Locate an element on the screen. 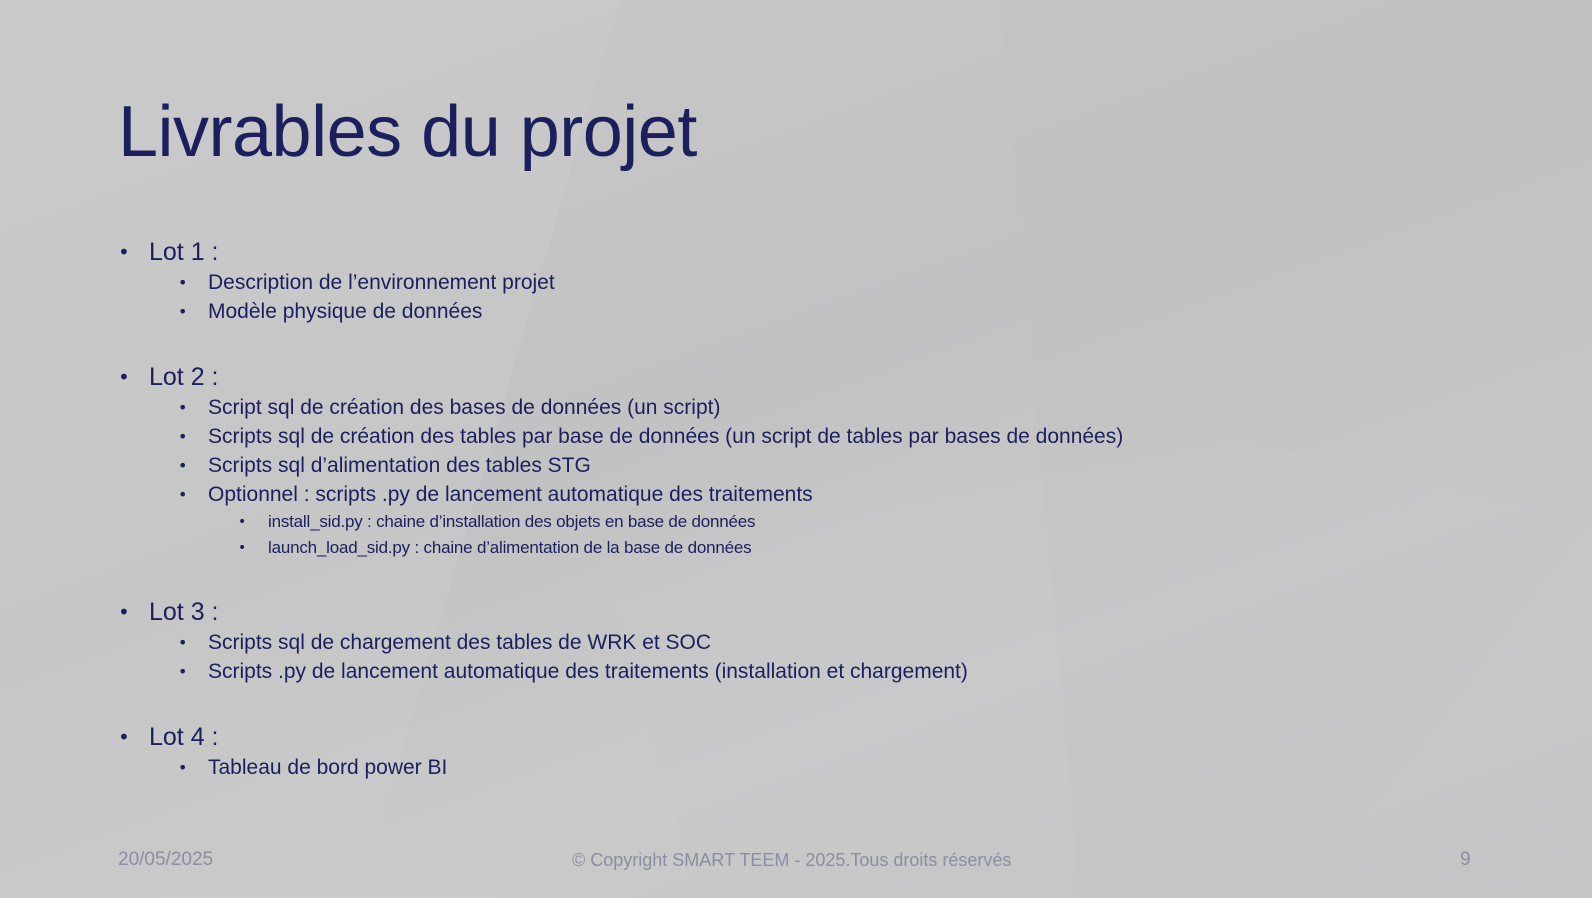 This screenshot has width=1592, height=898. page-number: 9 is located at coordinates (1465, 859).